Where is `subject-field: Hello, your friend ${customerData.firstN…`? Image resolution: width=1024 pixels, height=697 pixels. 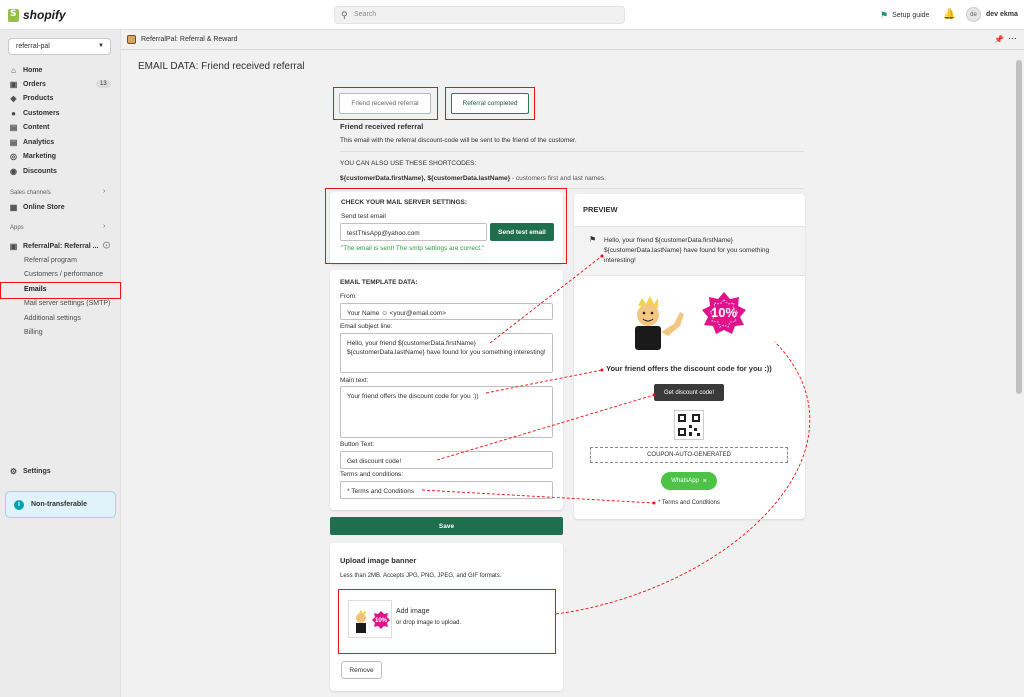 subject-field: Hello, your friend ${customerData.firstN… is located at coordinates (446, 353).